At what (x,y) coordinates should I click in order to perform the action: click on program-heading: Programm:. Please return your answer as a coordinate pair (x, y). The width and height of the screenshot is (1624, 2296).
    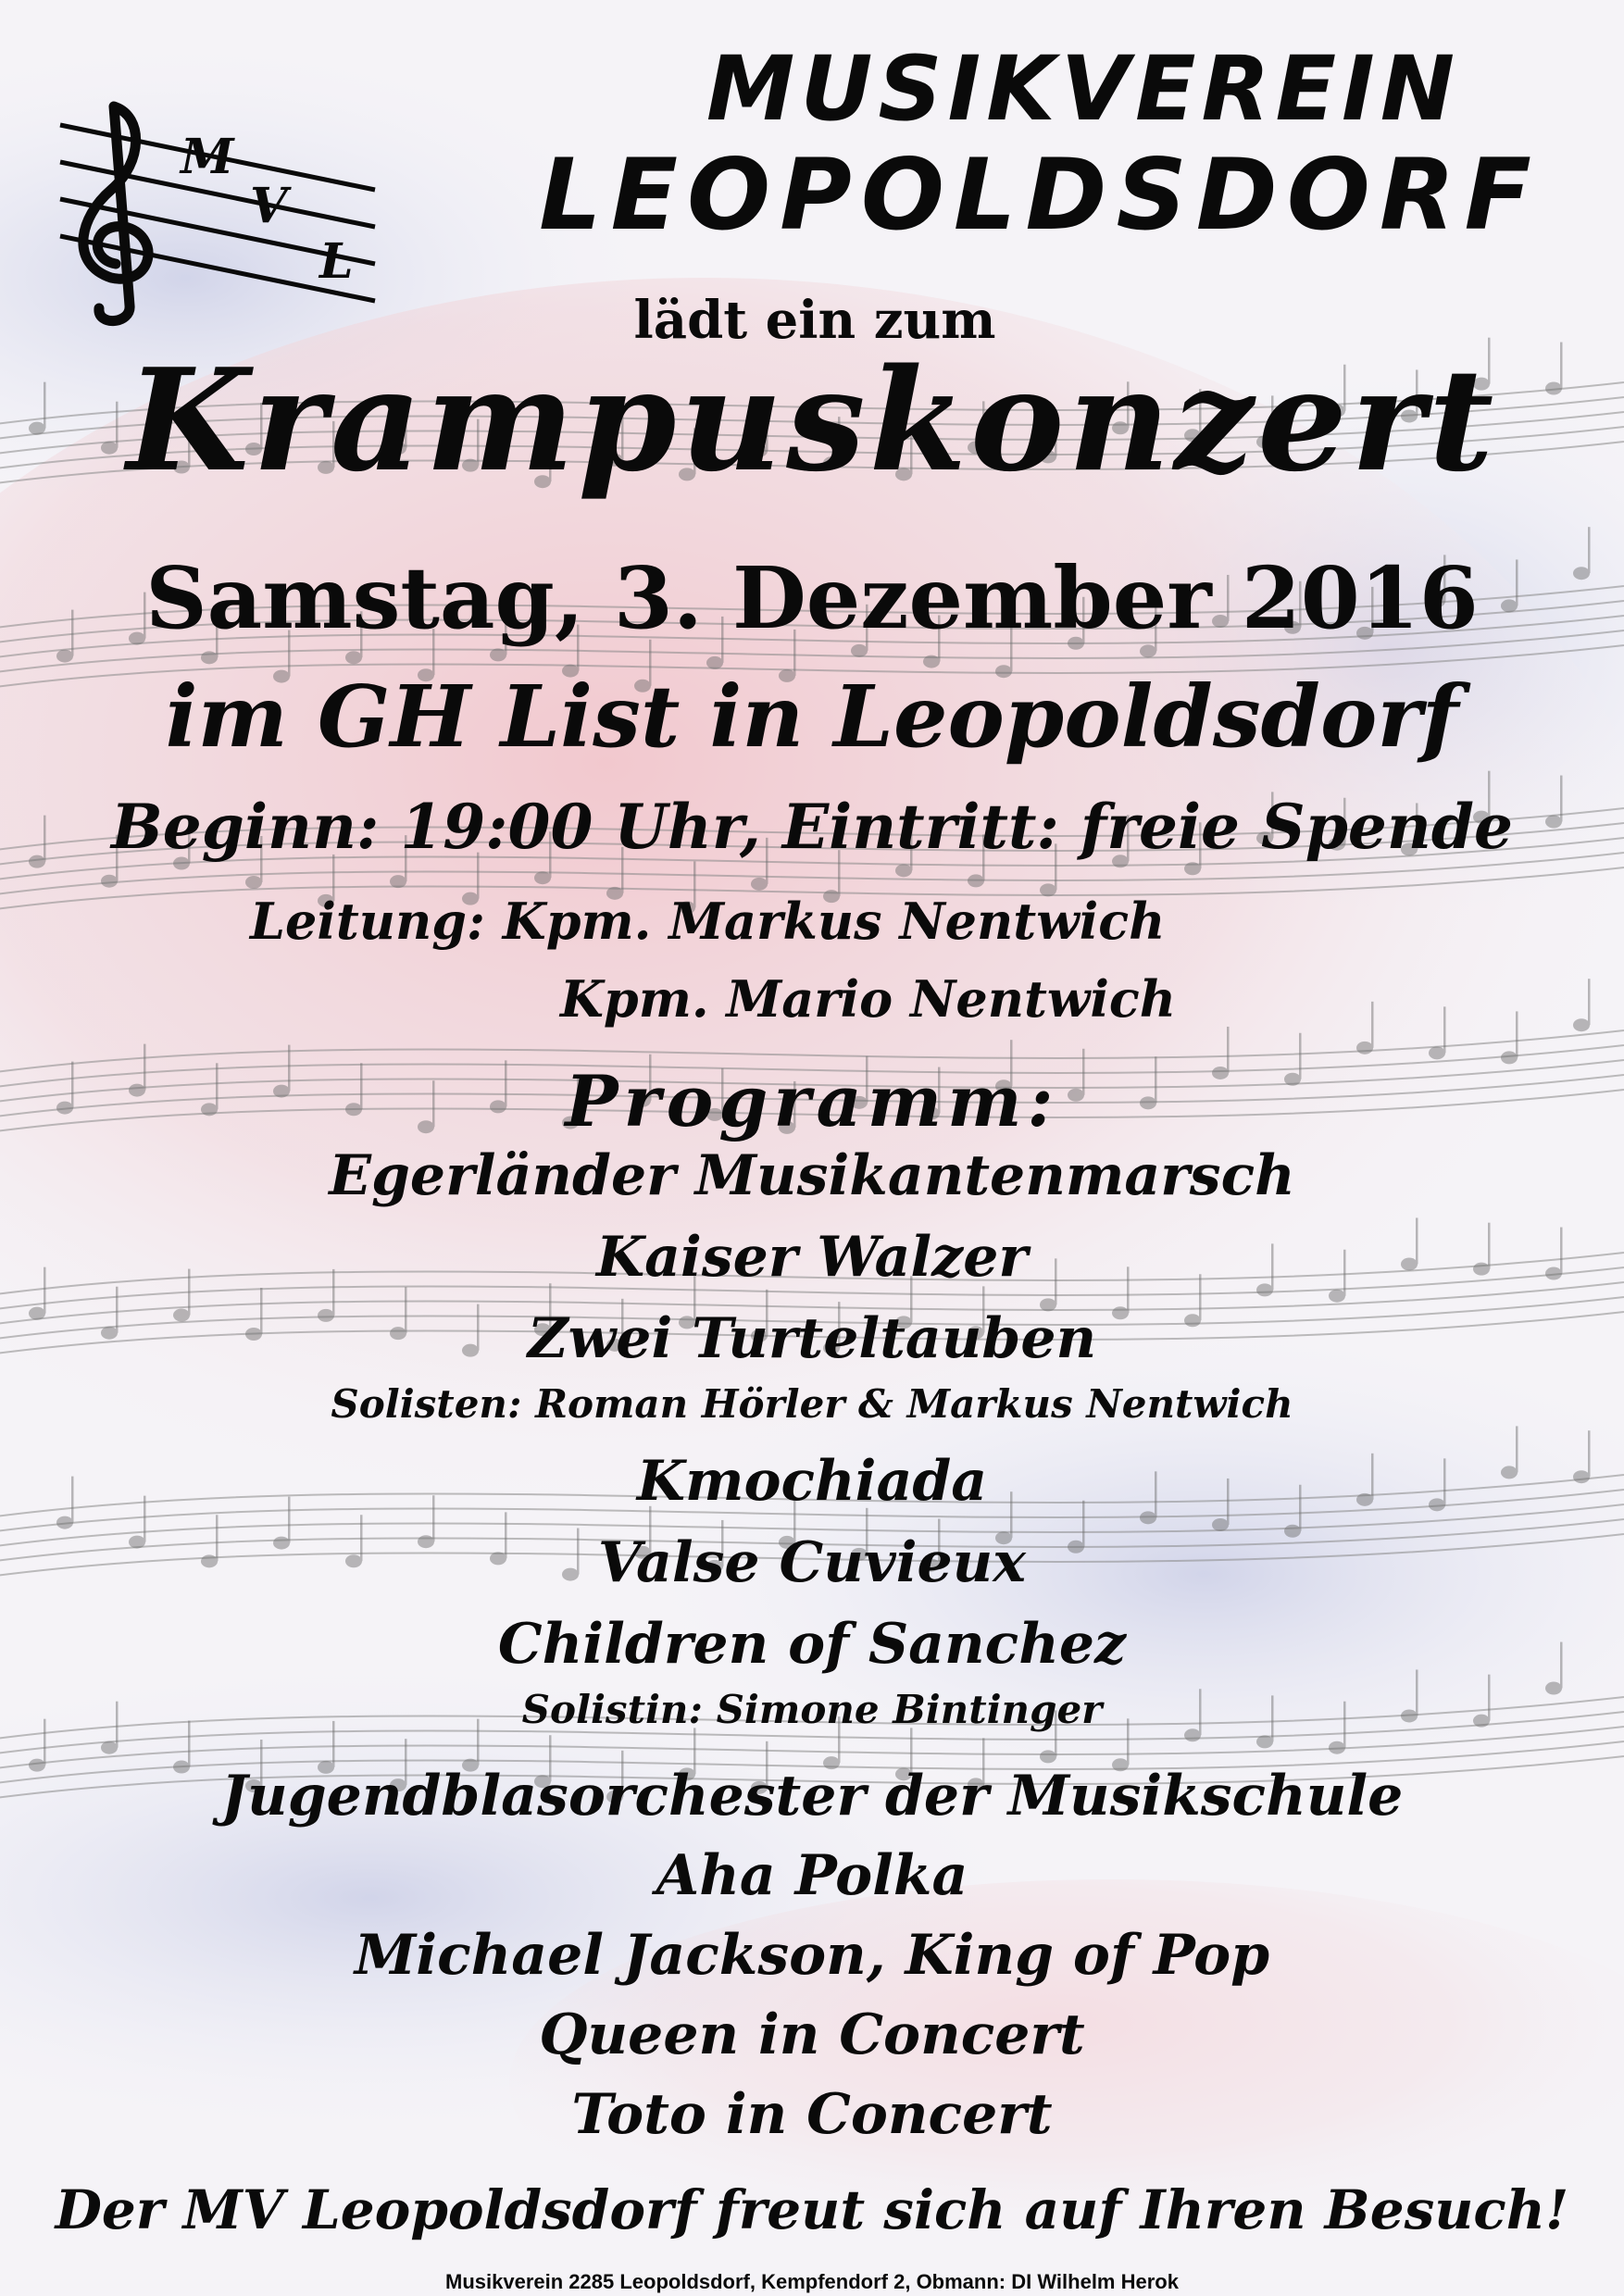
    Looking at the image, I should click on (812, 1101).